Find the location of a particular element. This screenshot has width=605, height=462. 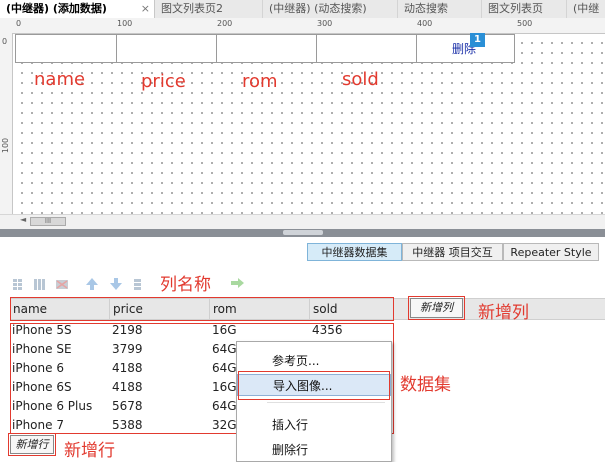

field-label-rom: rom is located at coordinates (260, 81).